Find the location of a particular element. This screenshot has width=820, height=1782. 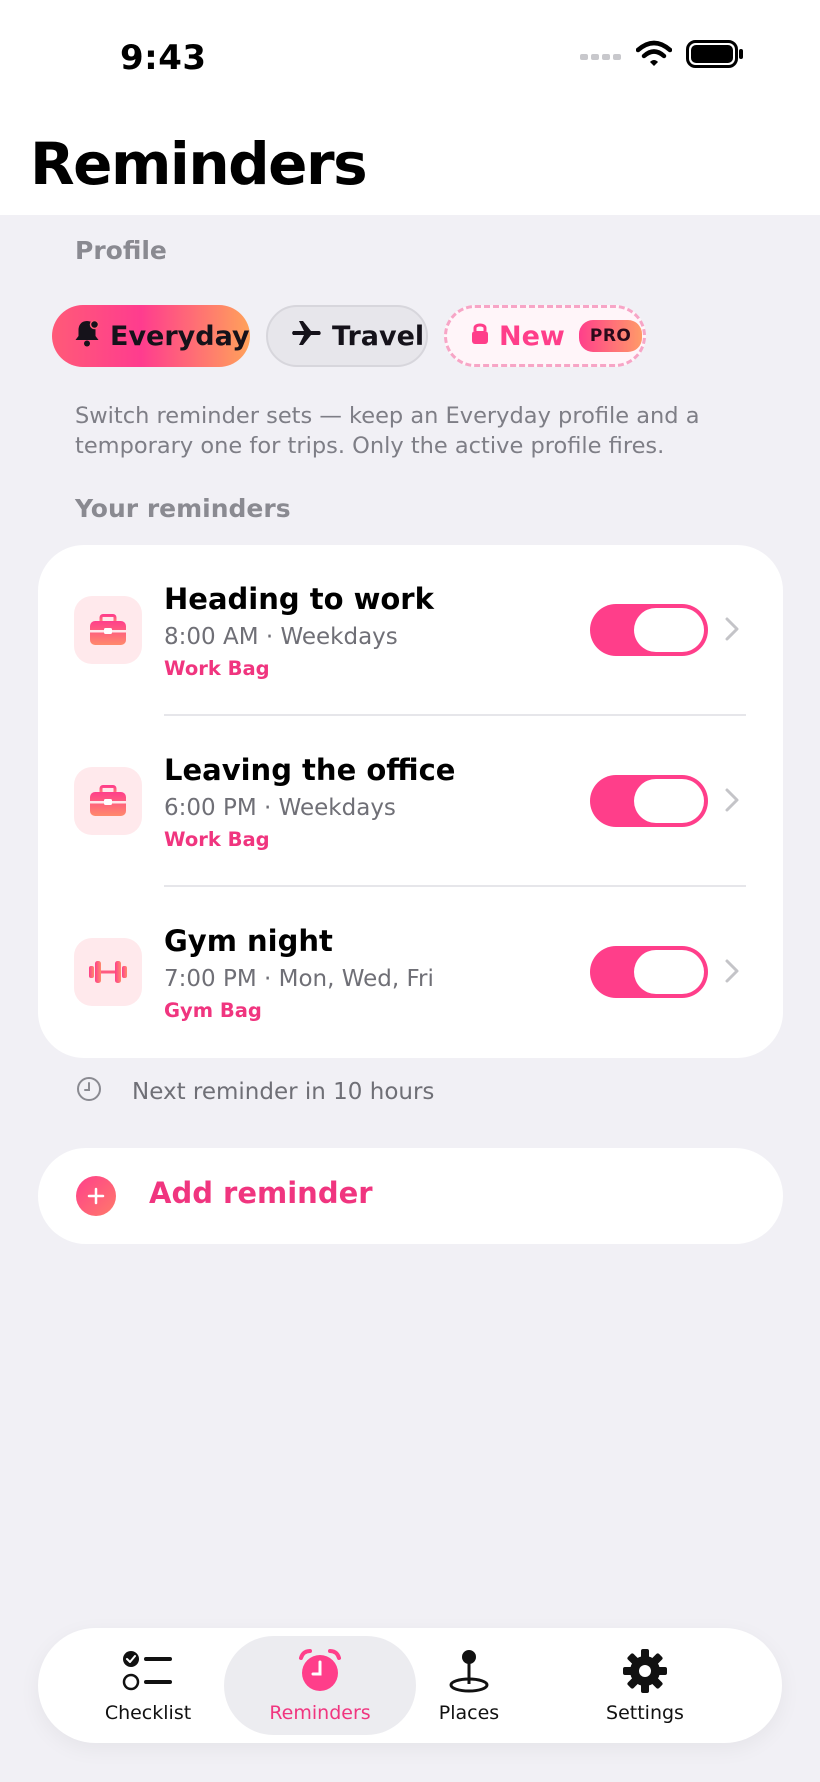

battery-icon is located at coordinates (715, 56).